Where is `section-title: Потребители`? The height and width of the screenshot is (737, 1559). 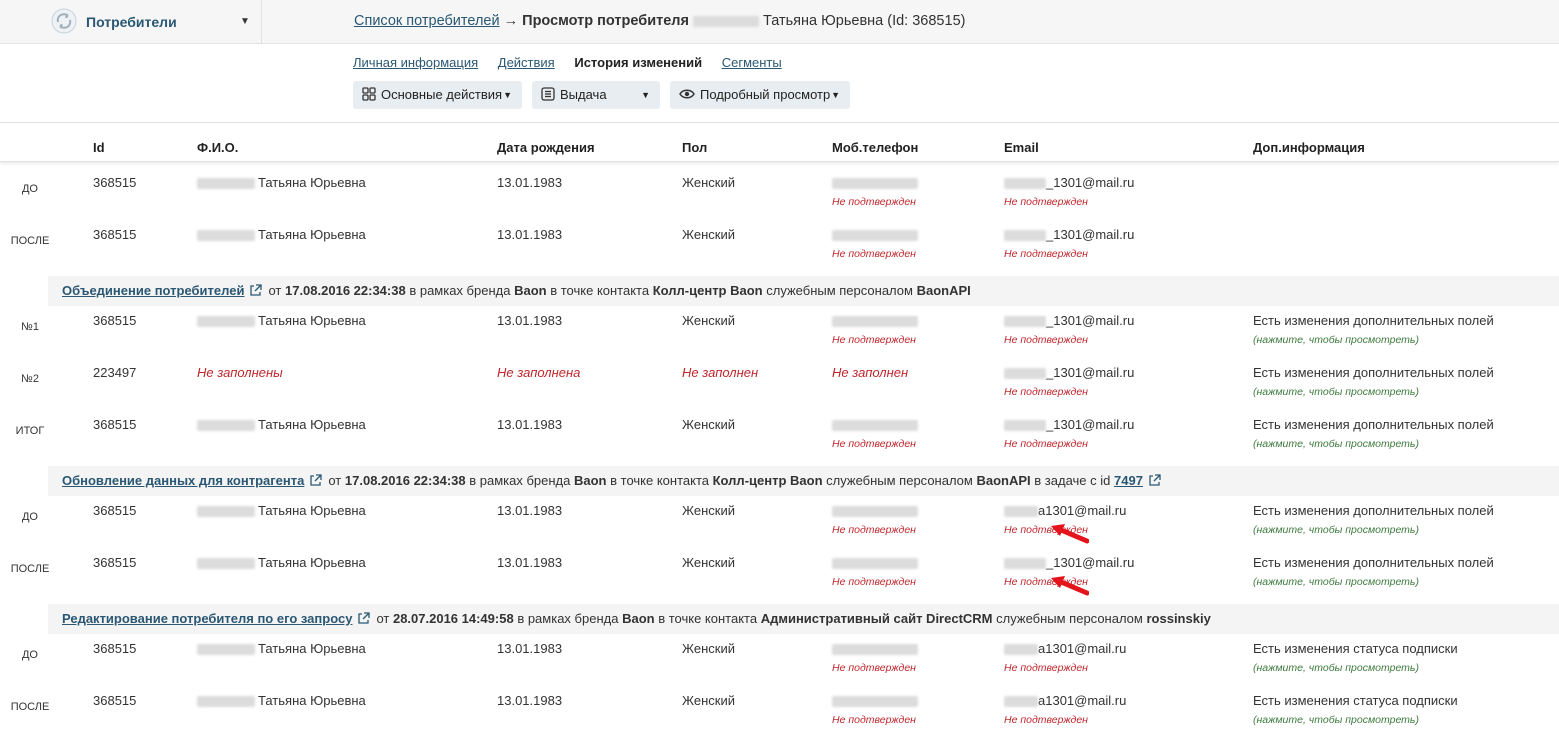 section-title: Потребители is located at coordinates (131, 22).